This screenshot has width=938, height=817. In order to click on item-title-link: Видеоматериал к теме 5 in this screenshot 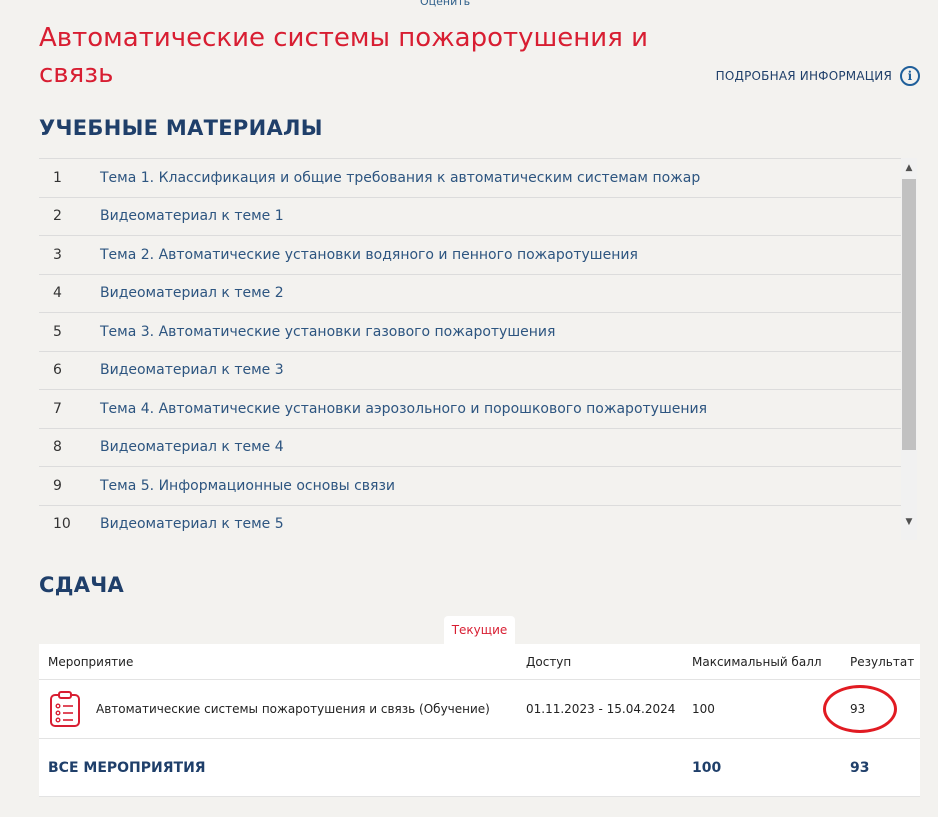, I will do `click(192, 524)`.